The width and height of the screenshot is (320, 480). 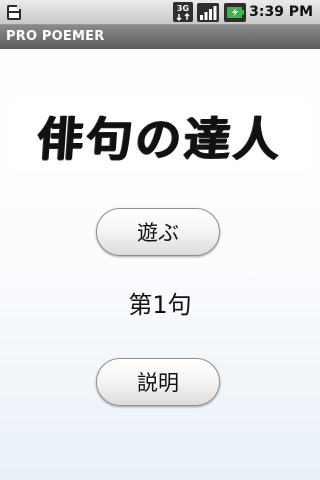 I want to click on app-title-bar: PRO POEMER, so click(x=160, y=37).